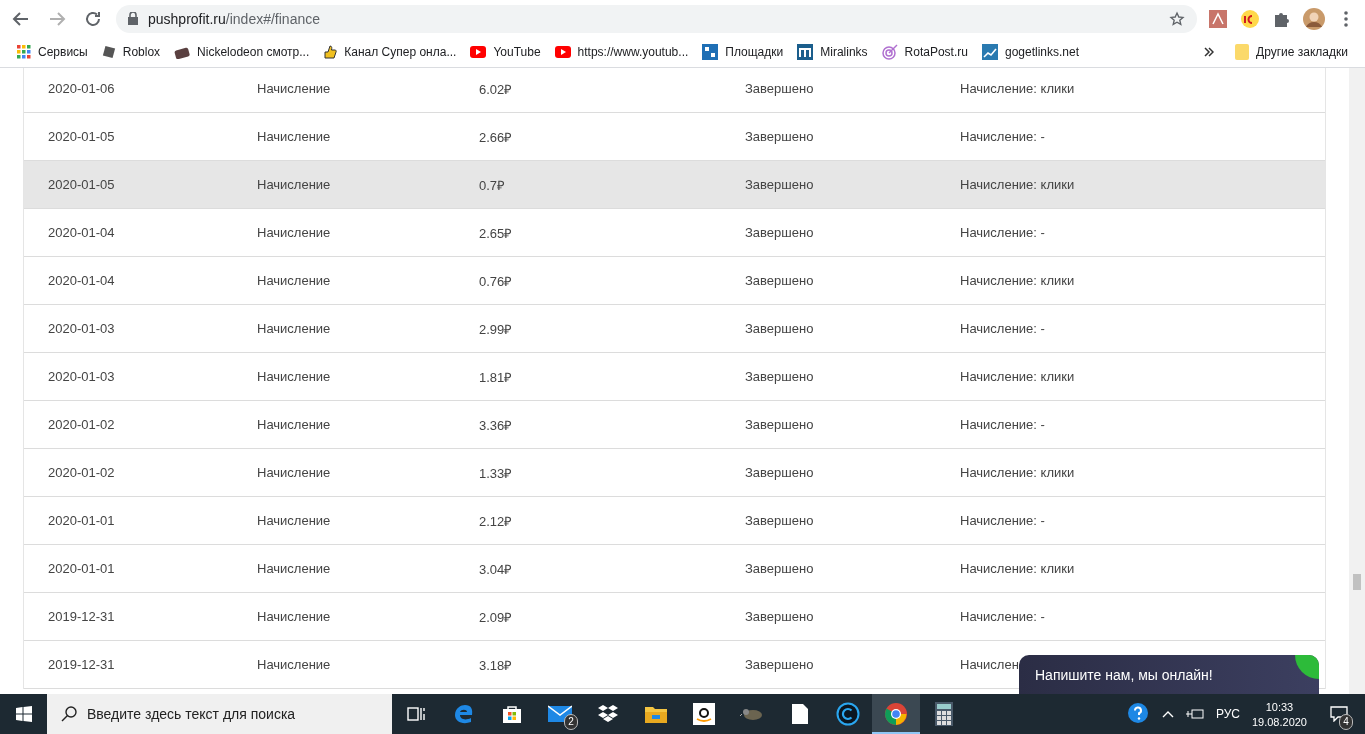 This screenshot has width=1365, height=734. What do you see at coordinates (1346, 18) in the screenshot?
I see `more-menu-icon` at bounding box center [1346, 18].